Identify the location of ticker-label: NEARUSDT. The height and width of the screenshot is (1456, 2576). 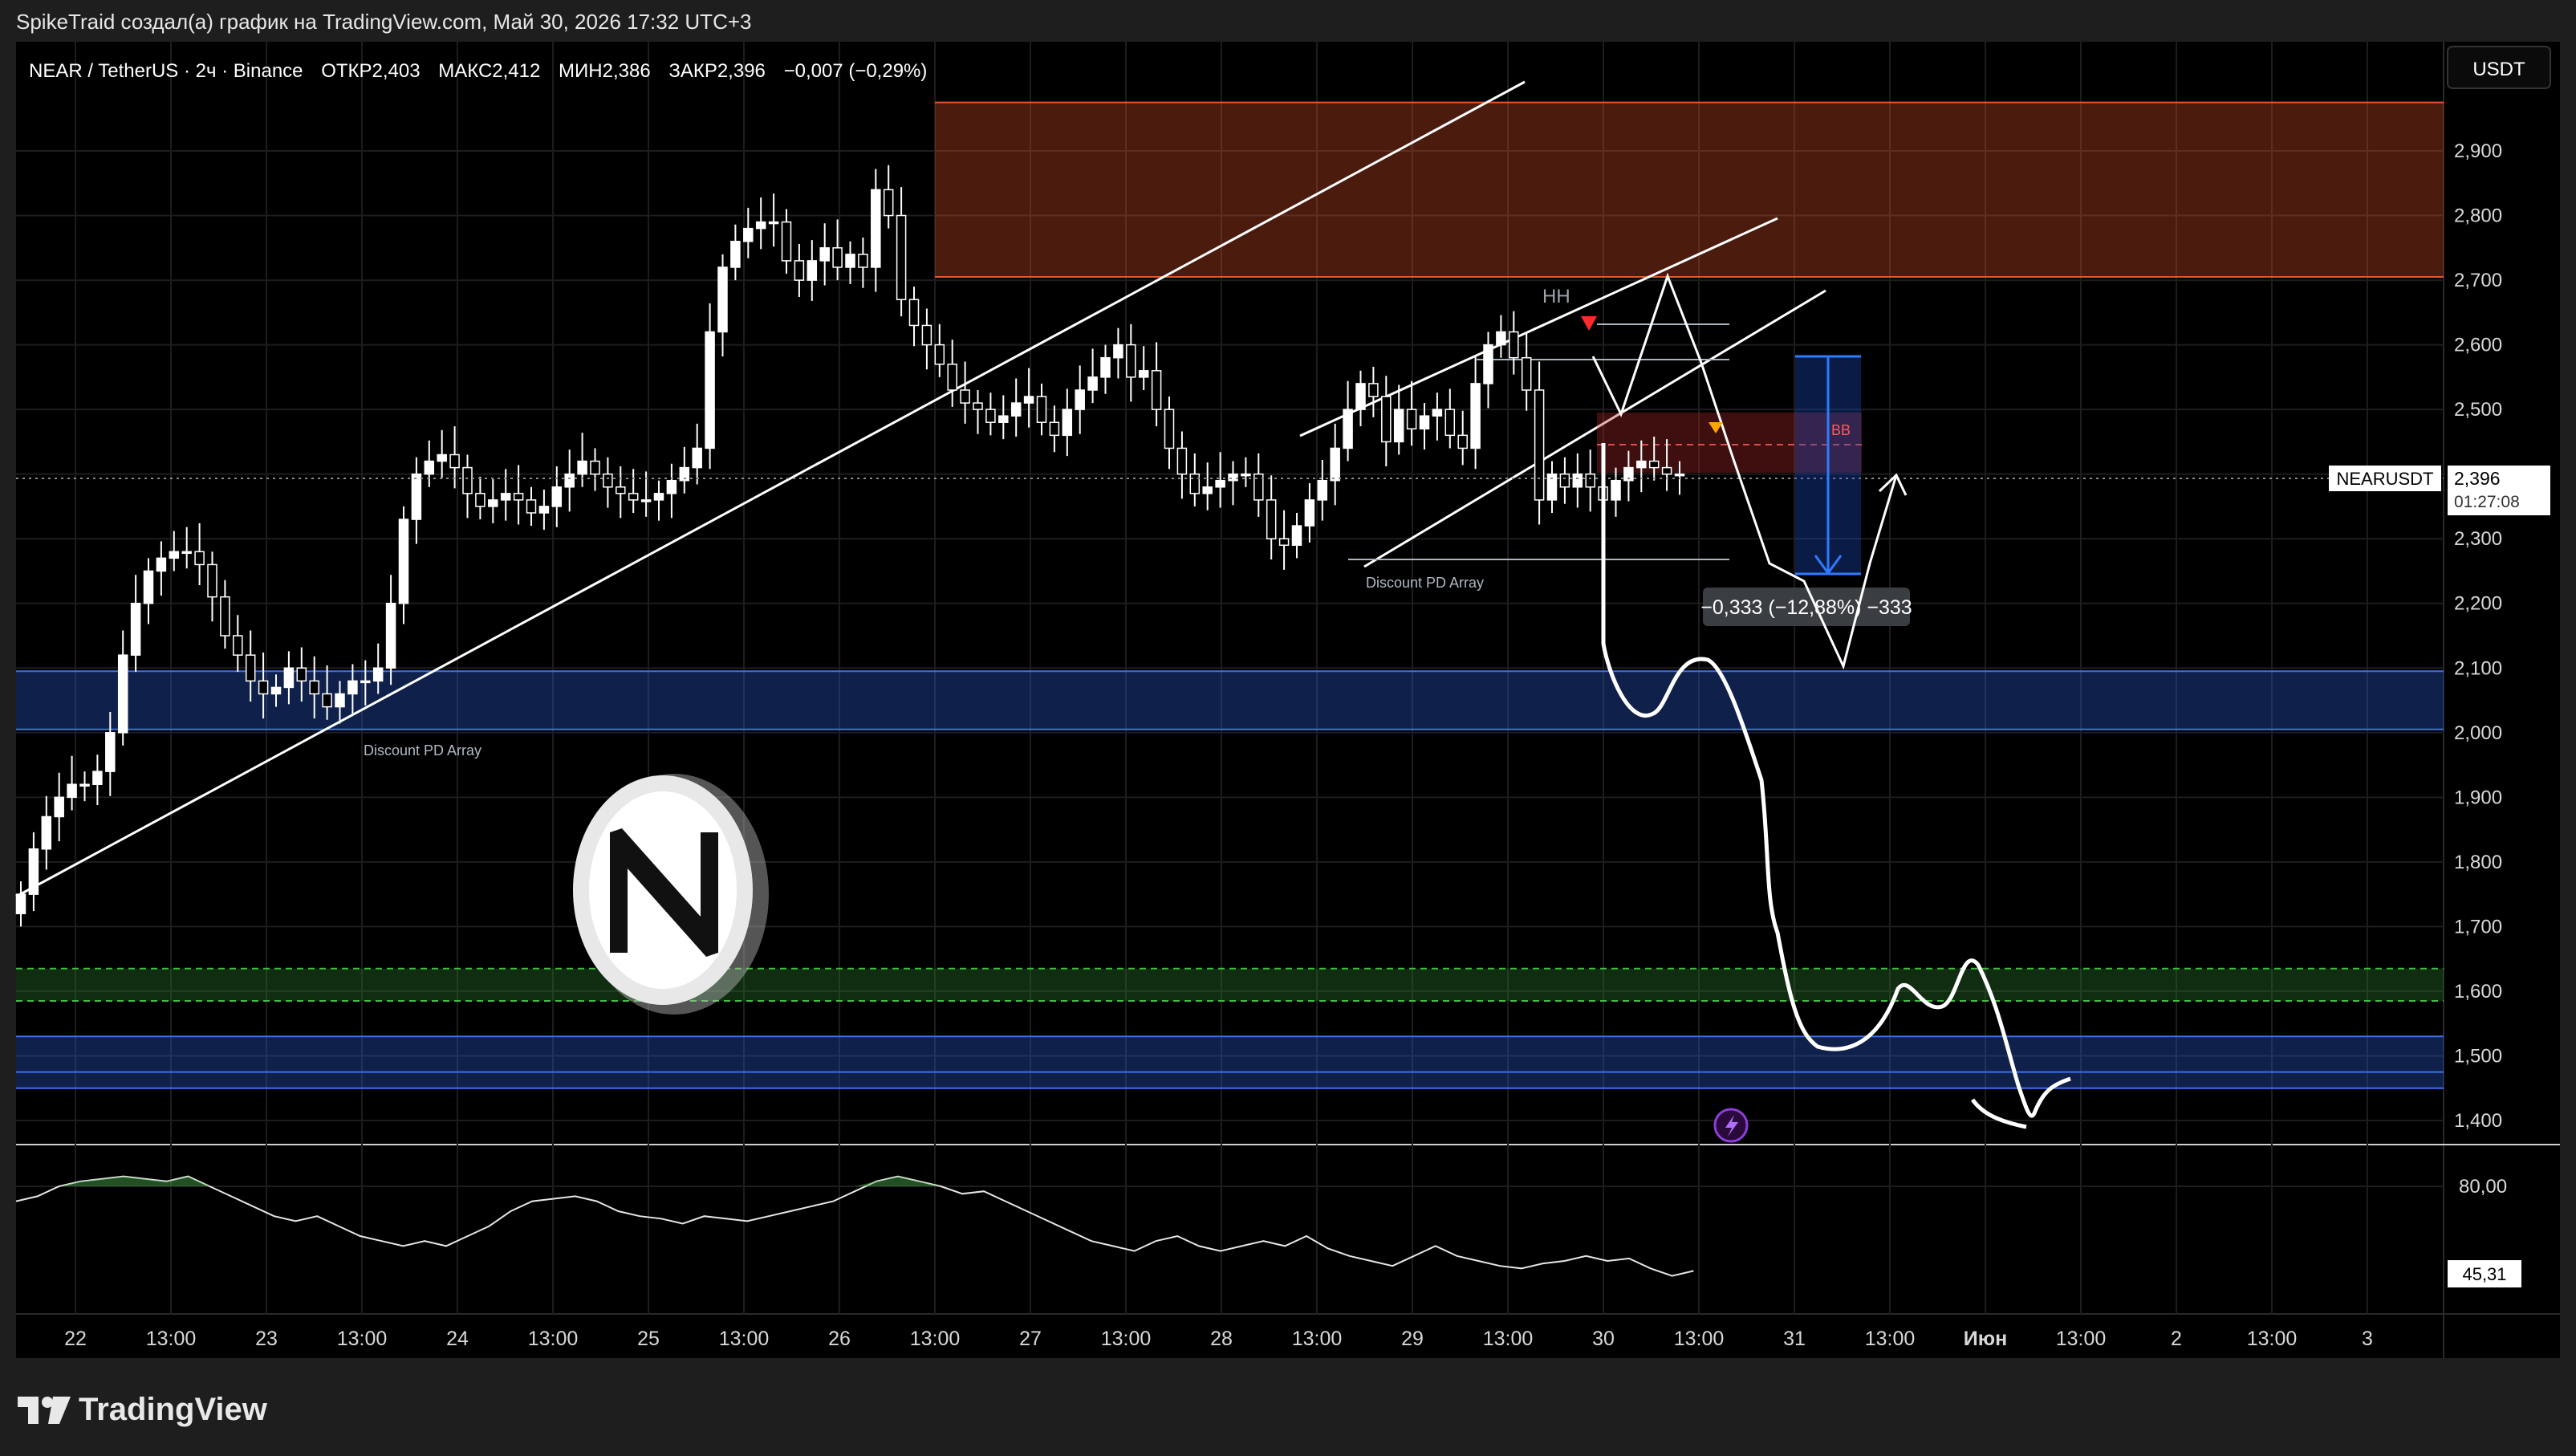
(2385, 479).